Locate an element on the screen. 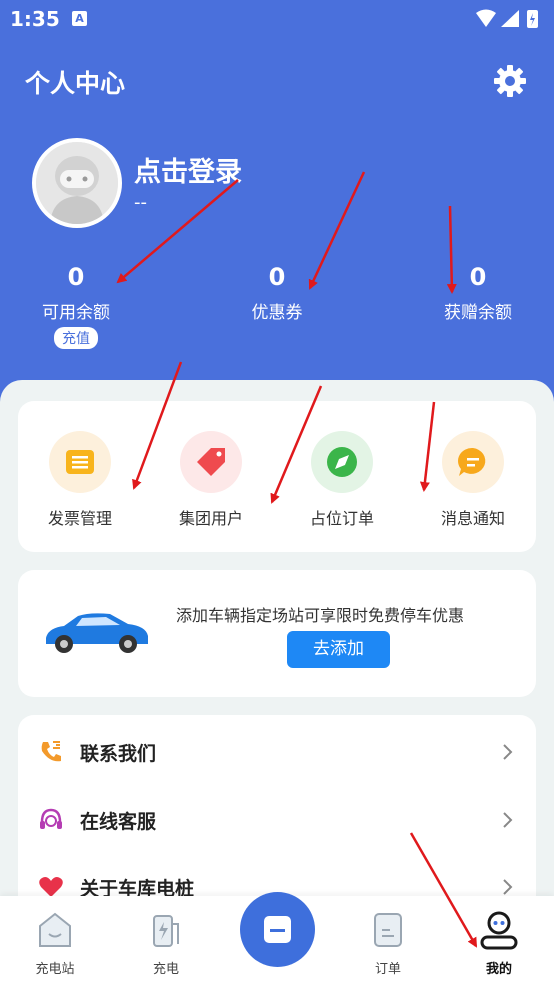  menu-item-contact: 联系我们 is located at coordinates (277, 751).